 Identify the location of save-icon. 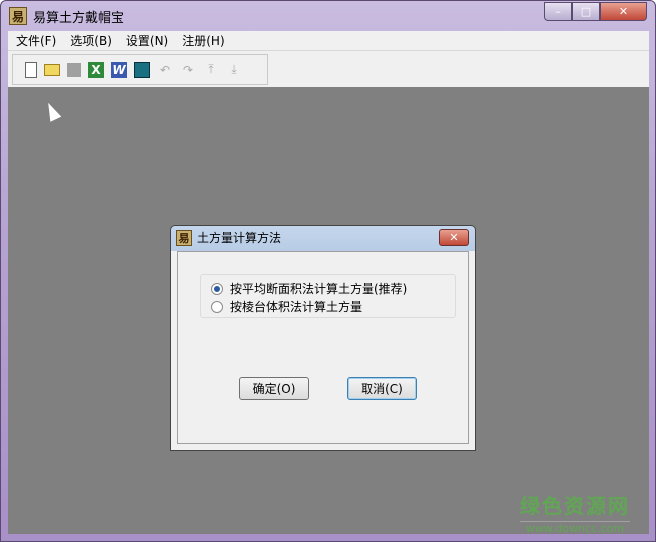
(74, 69).